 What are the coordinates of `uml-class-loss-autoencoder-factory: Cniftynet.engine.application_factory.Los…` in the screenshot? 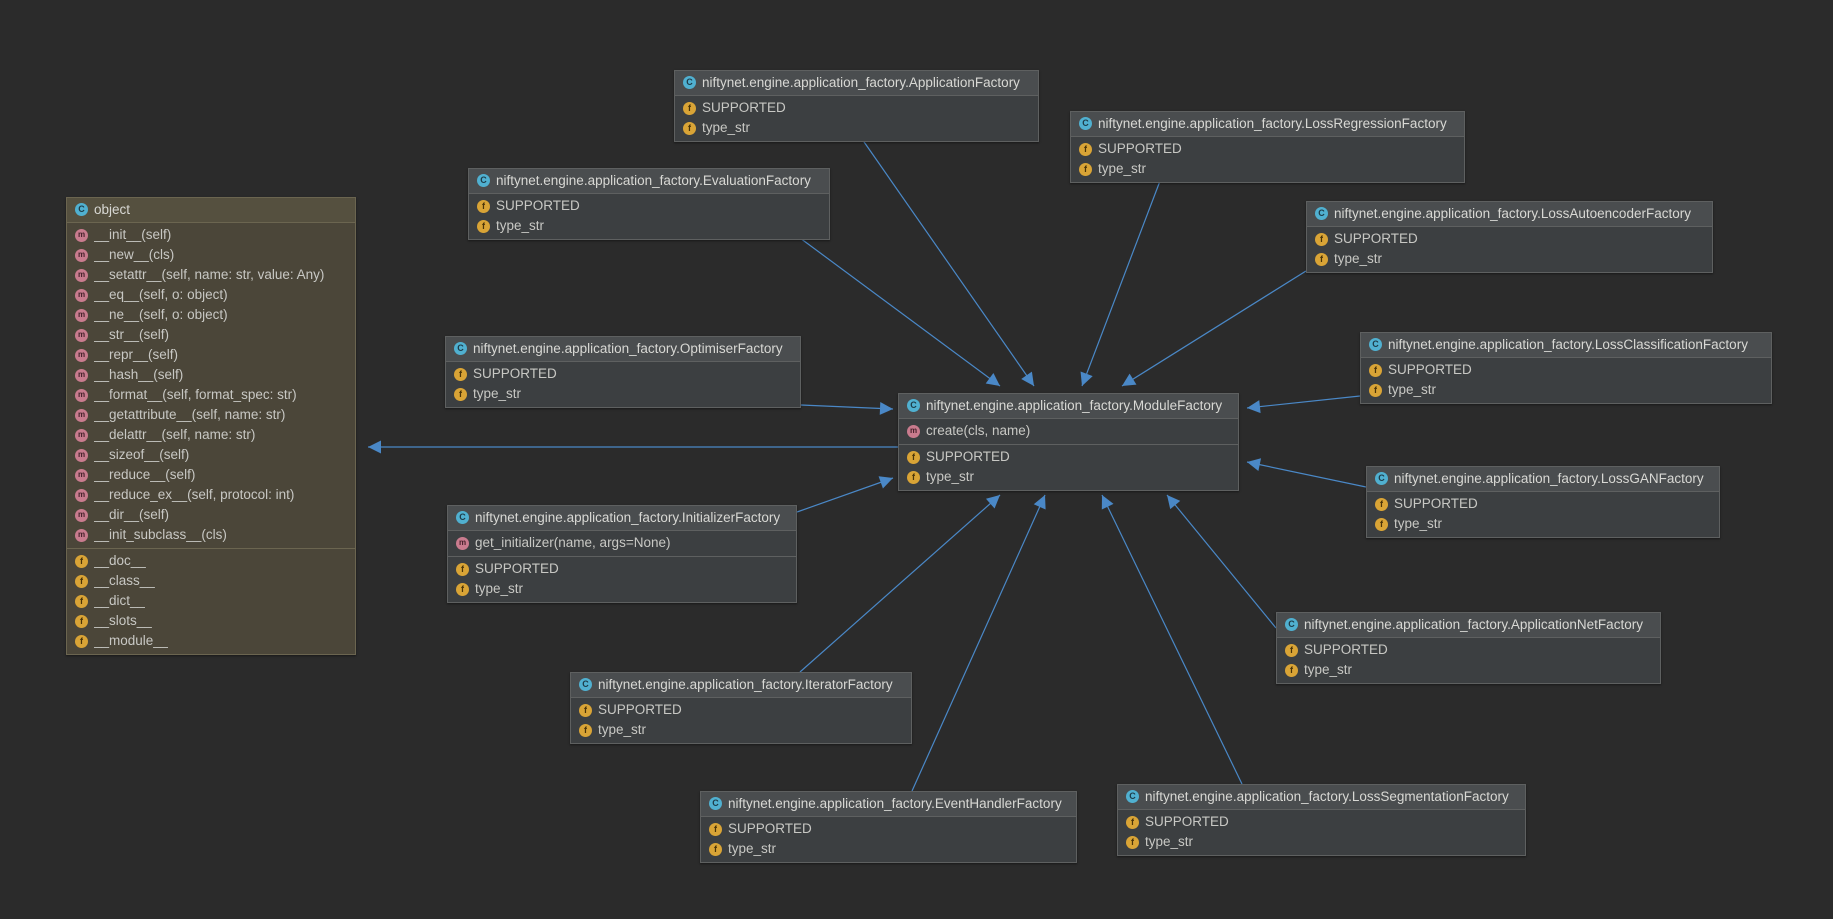 It's located at (1509, 237).